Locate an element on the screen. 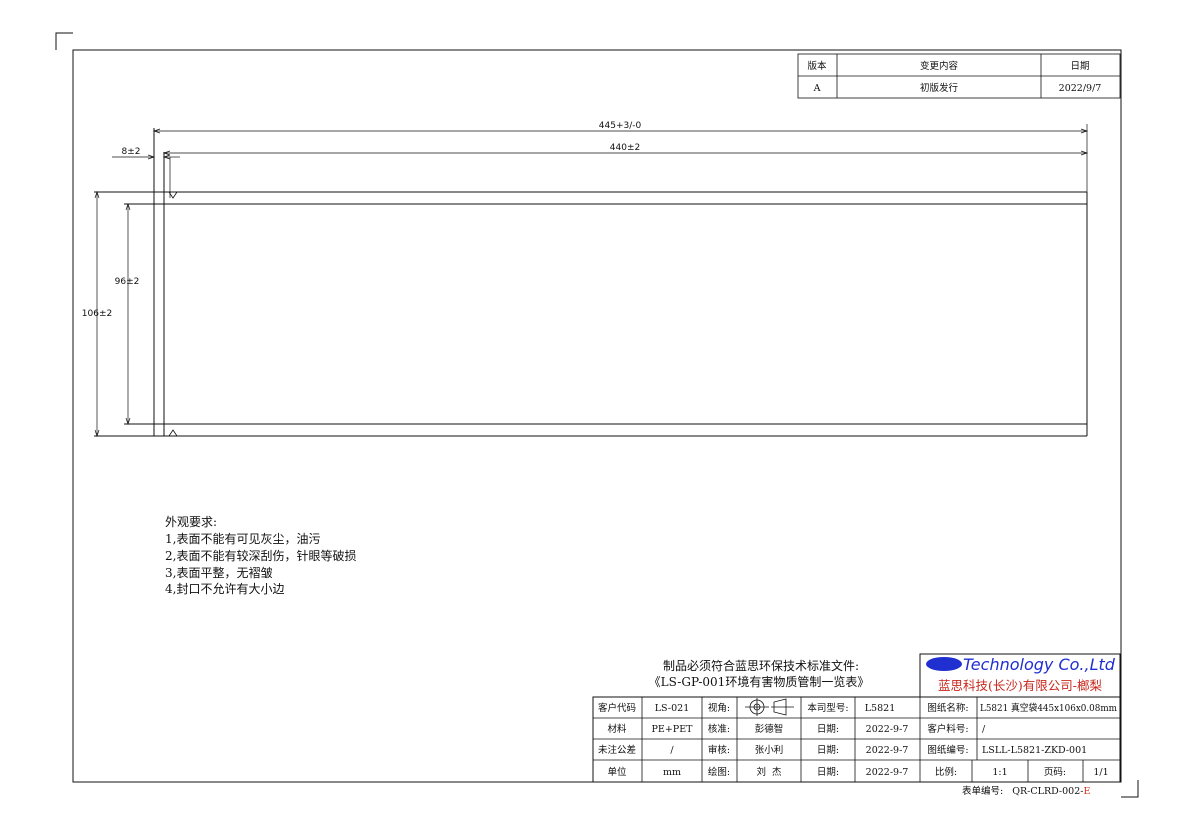 This screenshot has width=1194, height=824. view-label: 视角: is located at coordinates (719, 708).